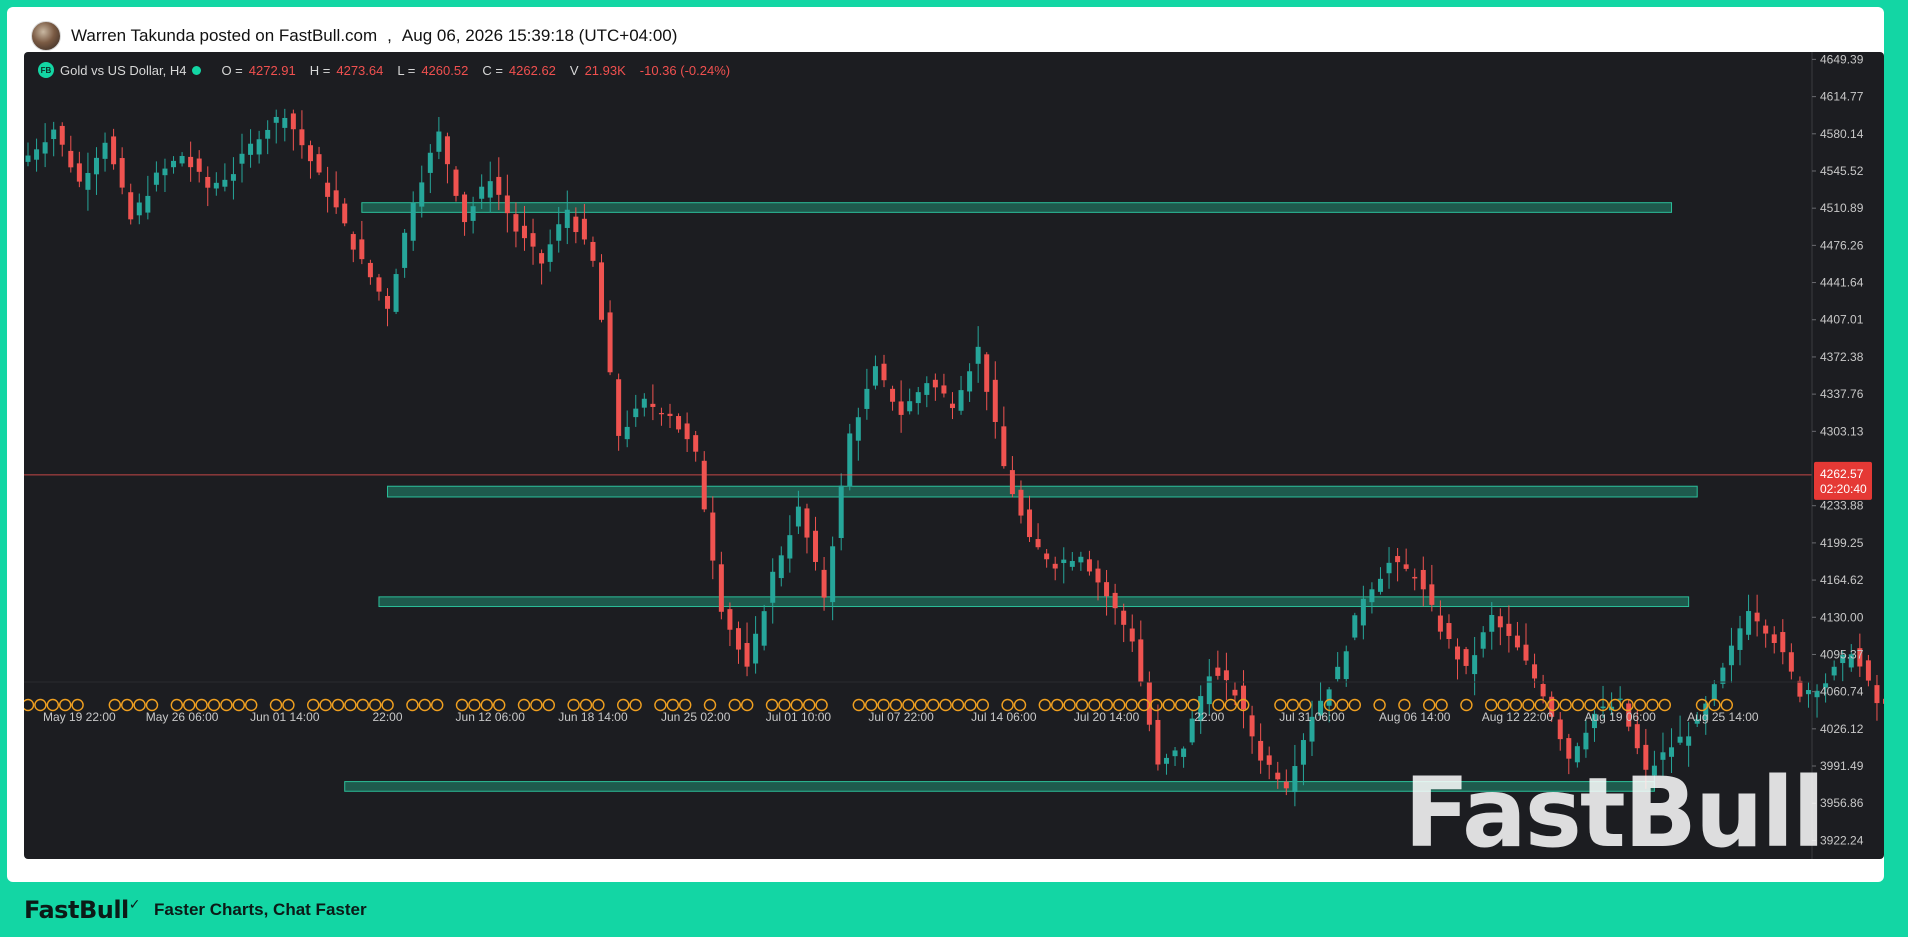 This screenshot has height=937, width=1908. I want to click on price-tick-label: 4130.00, so click(1842, 617).